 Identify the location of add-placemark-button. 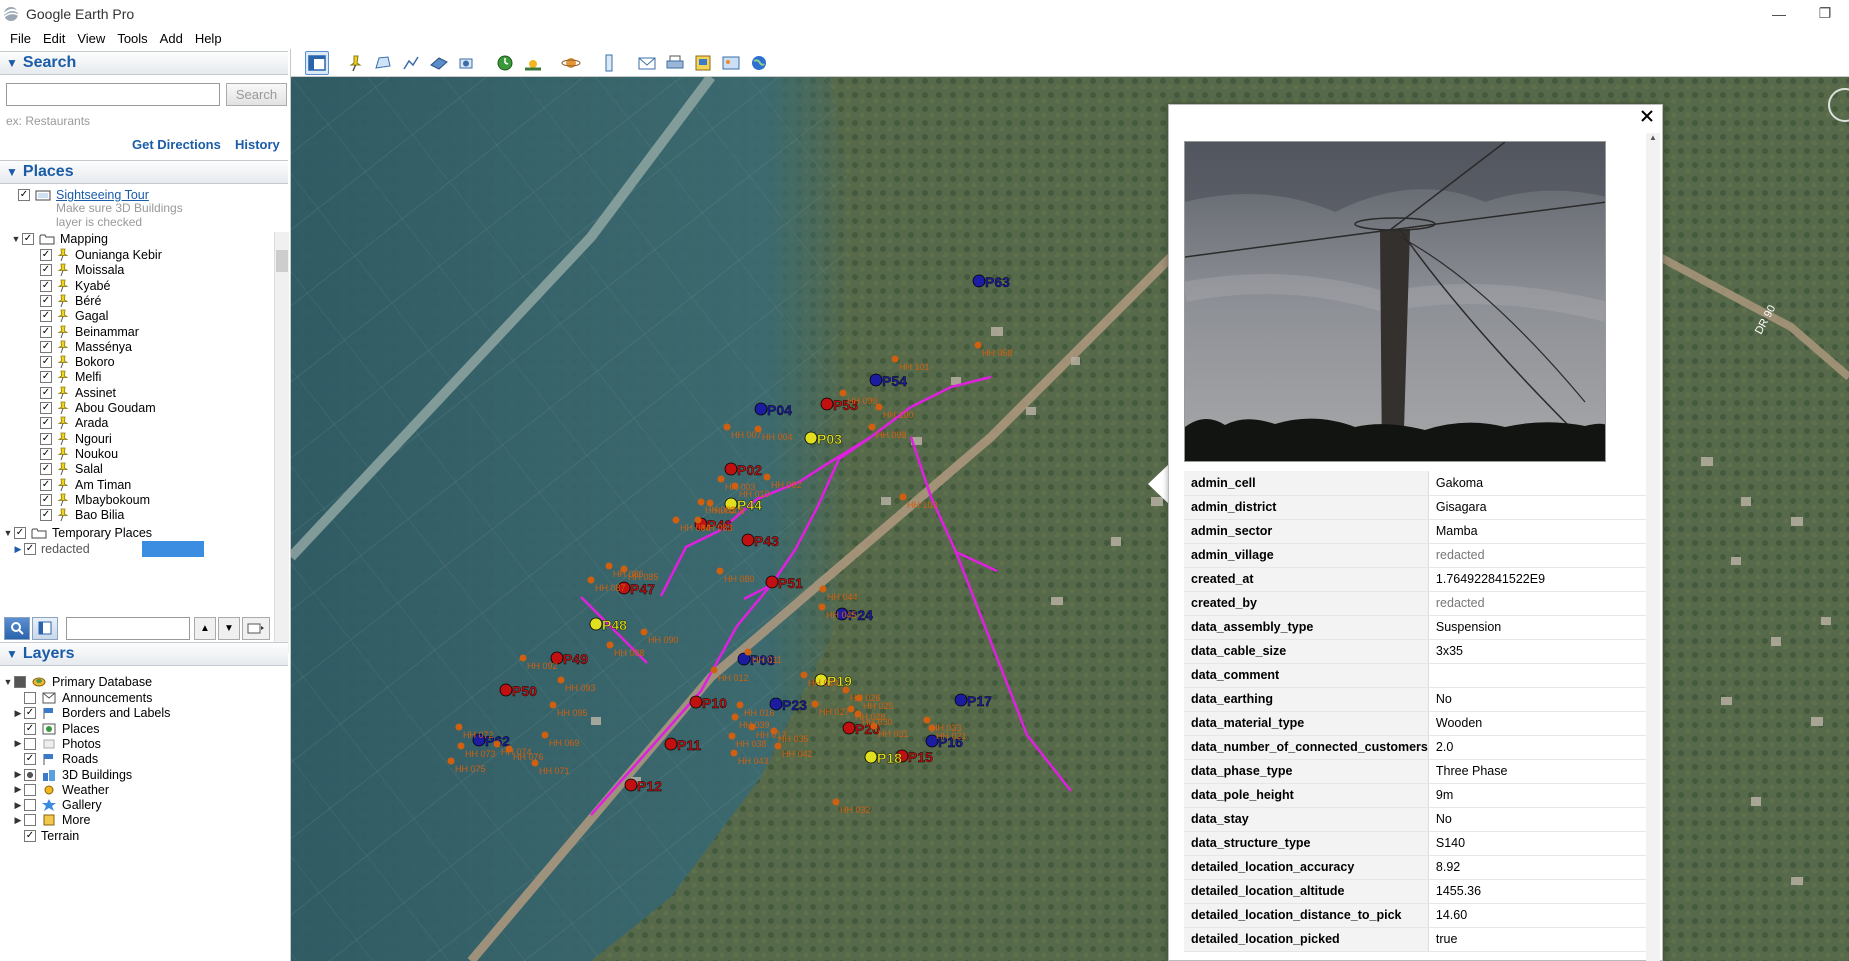
(355, 63).